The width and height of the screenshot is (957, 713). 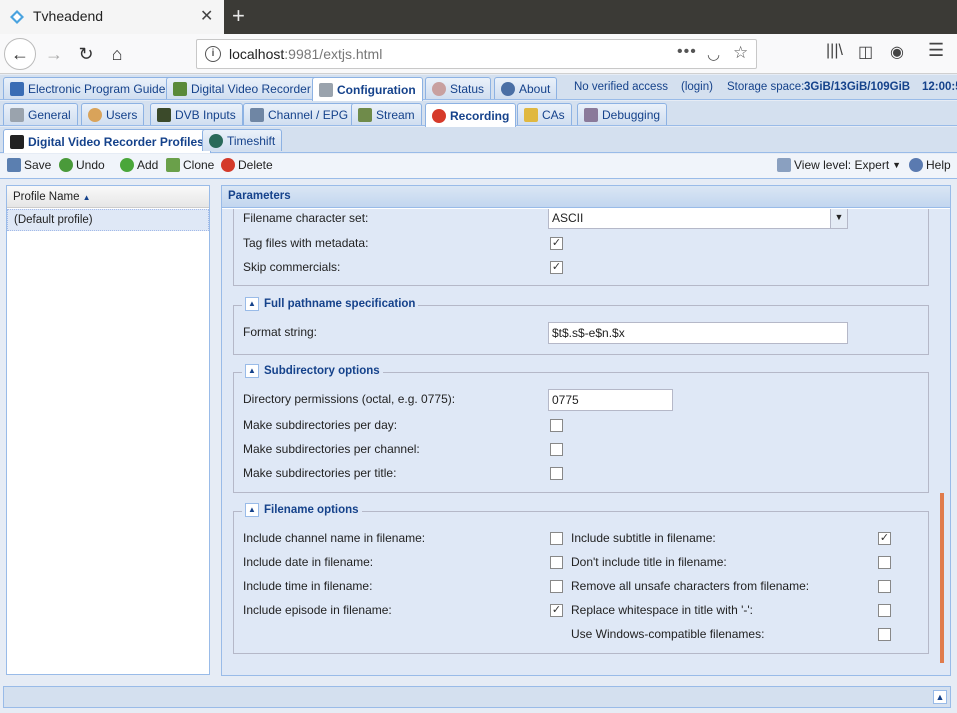 What do you see at coordinates (531, 114) in the screenshot?
I see `key-icon` at bounding box center [531, 114].